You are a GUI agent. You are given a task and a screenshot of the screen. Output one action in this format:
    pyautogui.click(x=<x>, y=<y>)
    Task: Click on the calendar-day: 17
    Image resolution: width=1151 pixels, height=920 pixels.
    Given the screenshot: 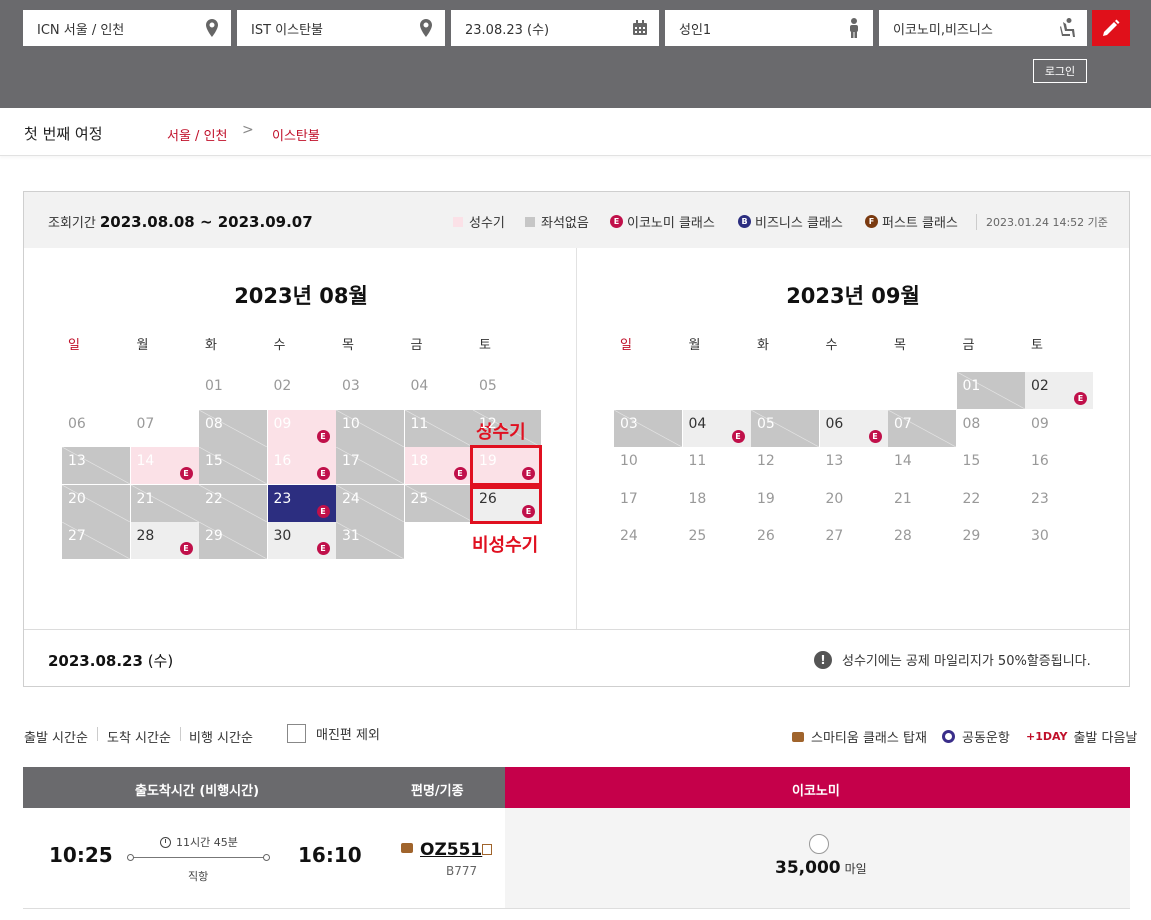 What is the action you would take?
    pyautogui.click(x=370, y=466)
    